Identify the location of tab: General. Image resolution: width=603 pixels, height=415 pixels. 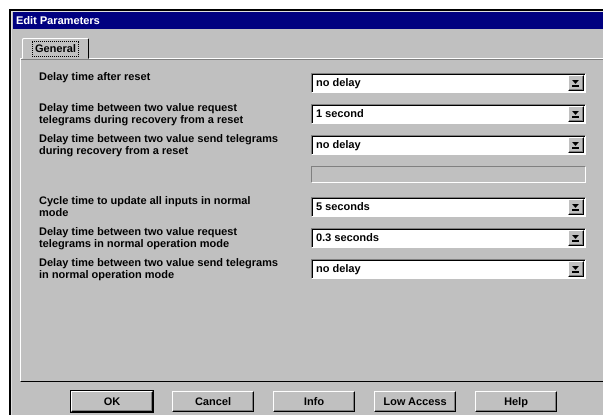
(55, 48).